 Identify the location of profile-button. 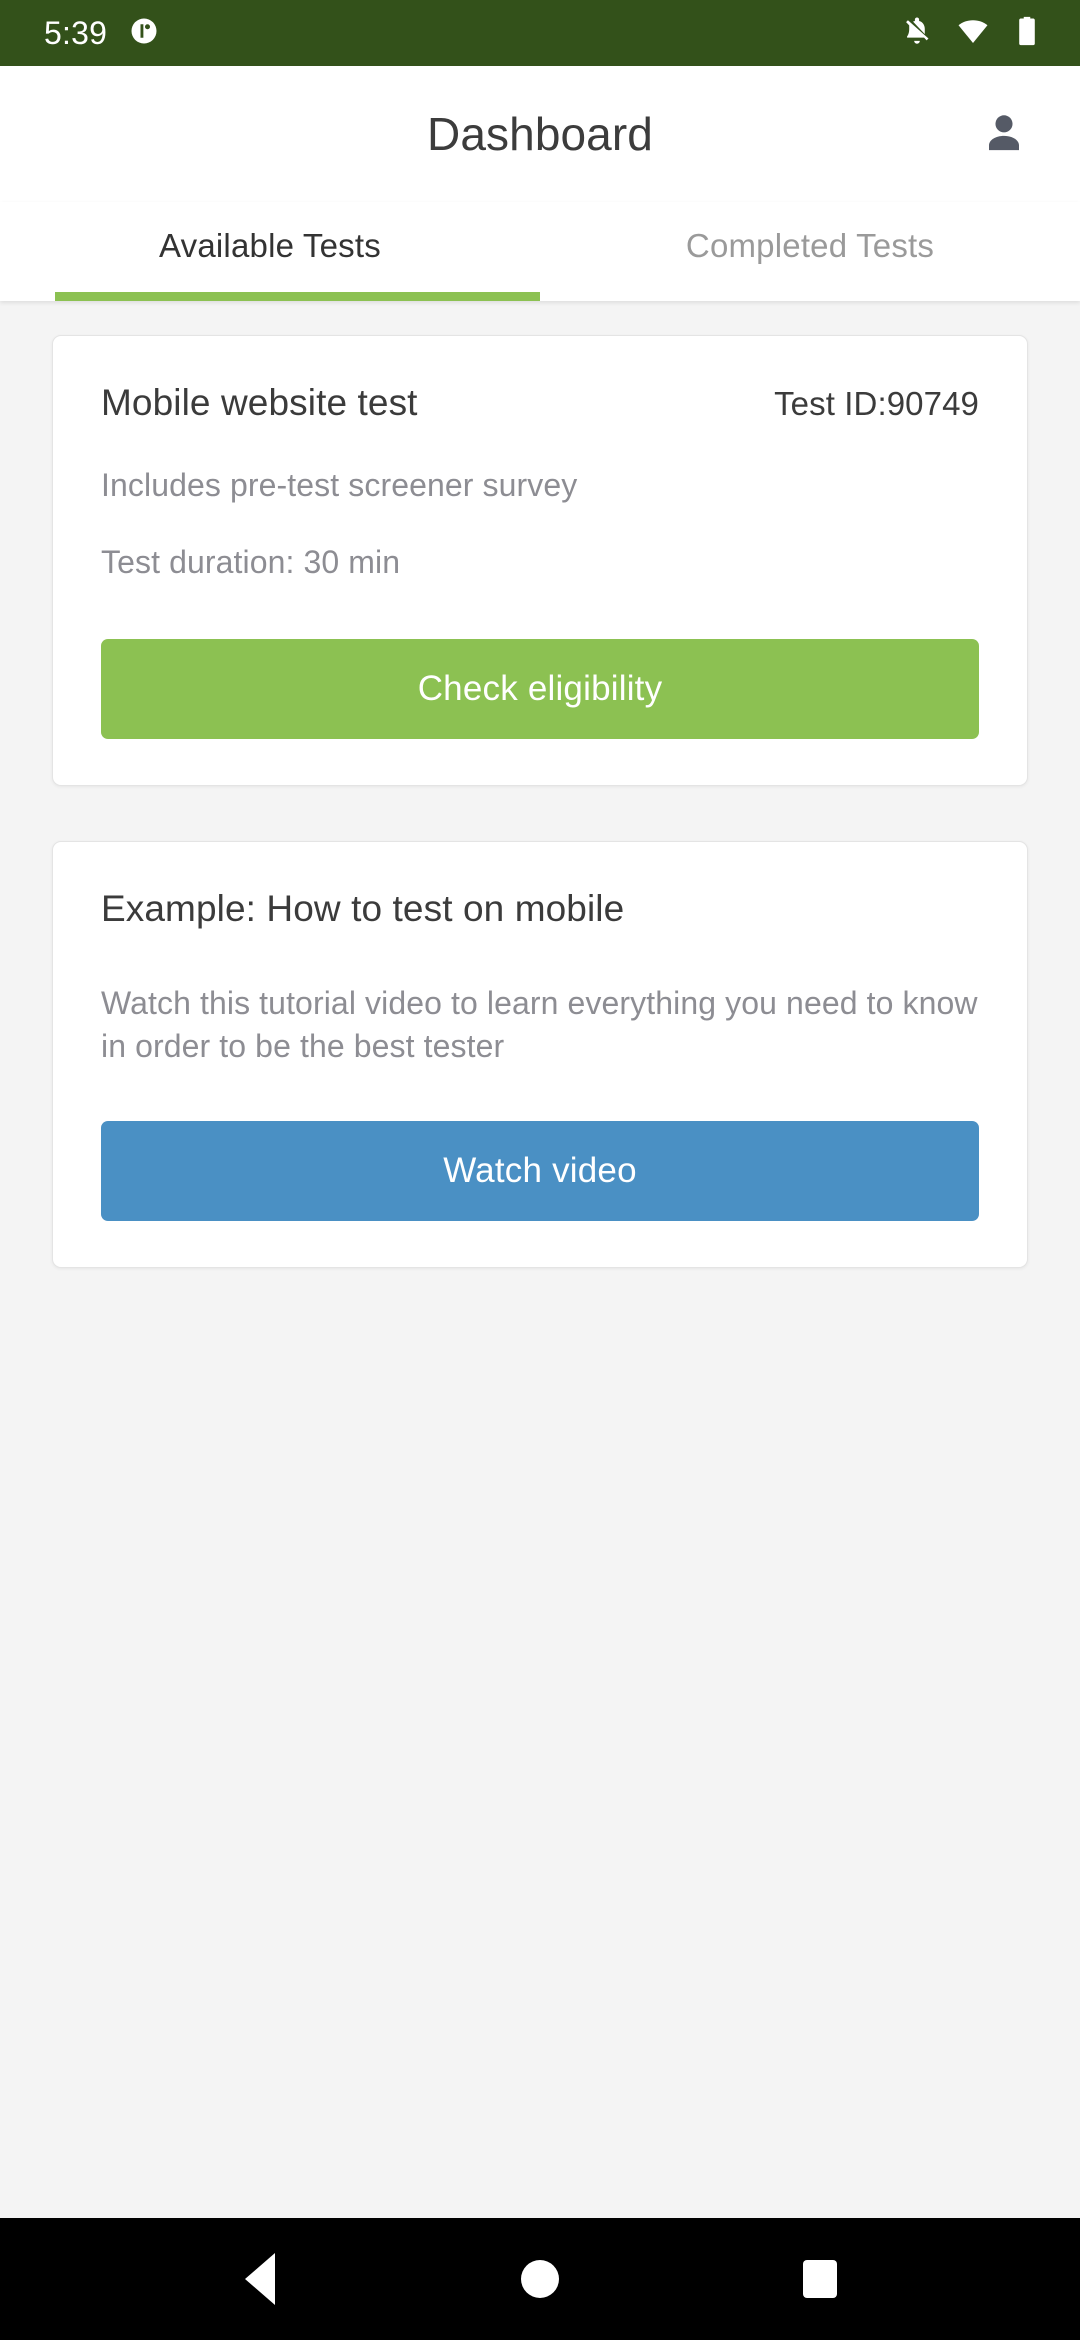
(1004, 134).